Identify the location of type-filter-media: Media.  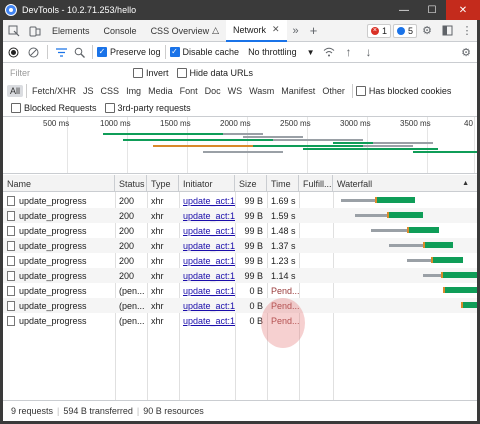
(160, 91).